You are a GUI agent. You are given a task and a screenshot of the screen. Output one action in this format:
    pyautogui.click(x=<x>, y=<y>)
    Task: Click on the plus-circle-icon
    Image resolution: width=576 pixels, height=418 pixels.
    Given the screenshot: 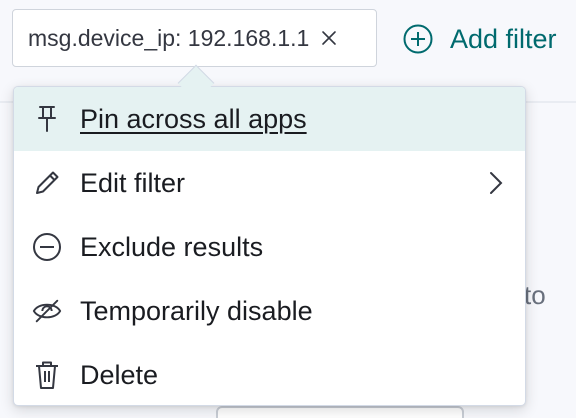 What is the action you would take?
    pyautogui.click(x=418, y=39)
    